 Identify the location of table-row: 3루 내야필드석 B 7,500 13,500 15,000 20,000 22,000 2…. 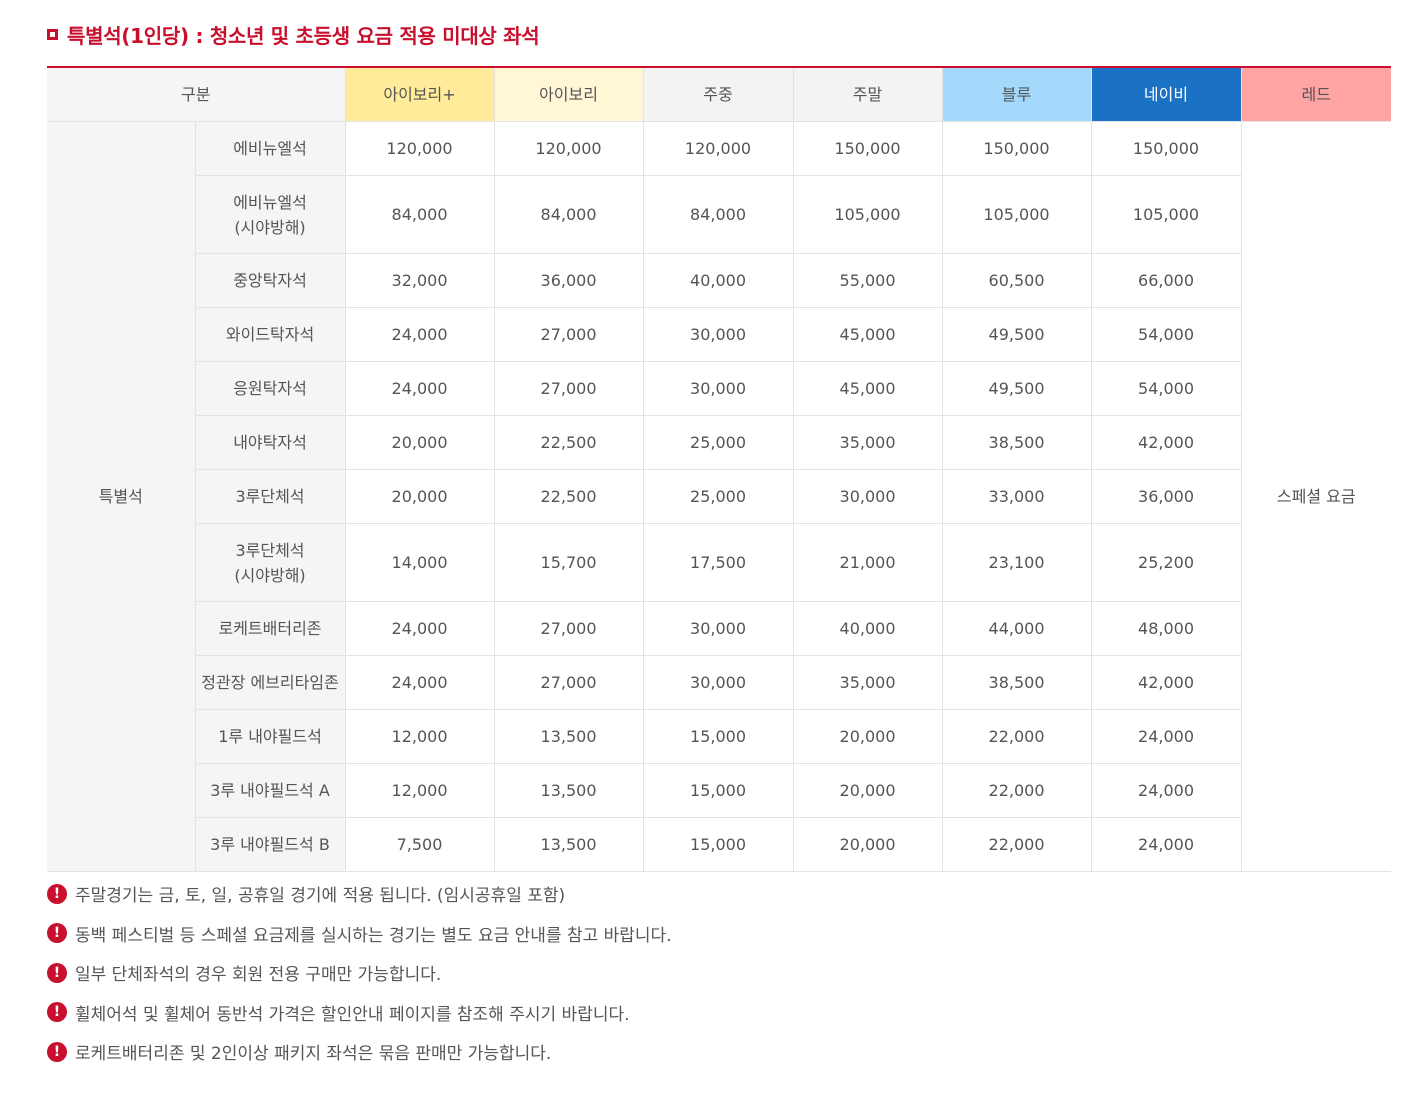
(719, 844).